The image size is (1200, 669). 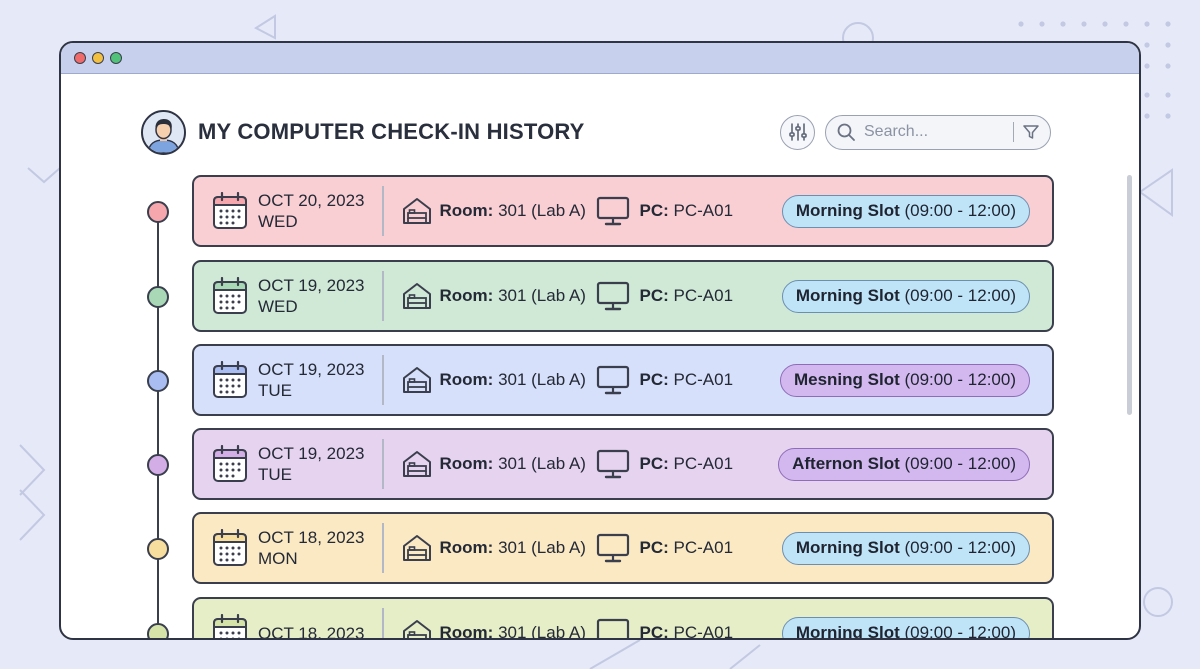 What do you see at coordinates (600, 58) in the screenshot?
I see `title-bar` at bounding box center [600, 58].